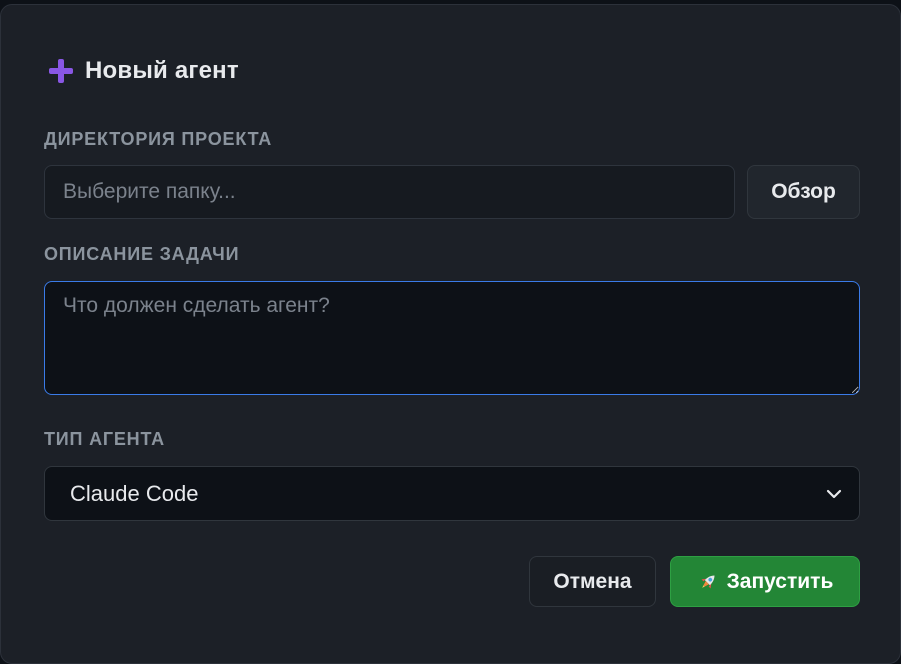 This screenshot has height=664, width=901. Describe the element at coordinates (803, 192) in the screenshot. I see `browse-button: Обзор` at that location.